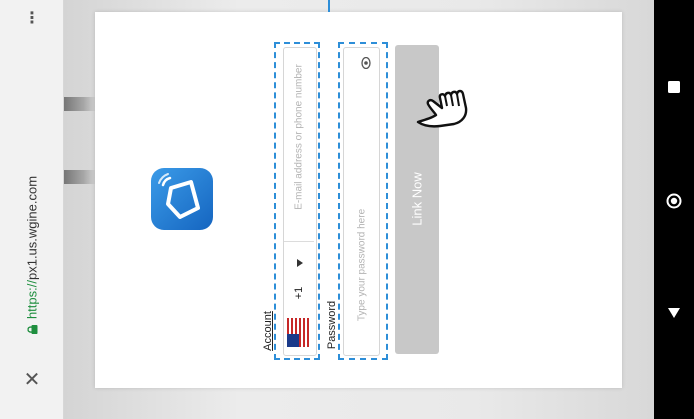 This screenshot has height=419, width=694. I want to click on more-menu-icon: ⋮, so click(32, 18).